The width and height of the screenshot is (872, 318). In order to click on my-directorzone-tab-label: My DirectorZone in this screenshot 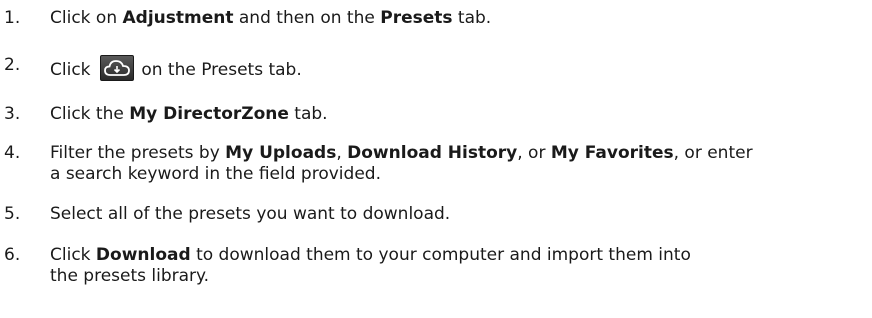, I will do `click(209, 114)`.